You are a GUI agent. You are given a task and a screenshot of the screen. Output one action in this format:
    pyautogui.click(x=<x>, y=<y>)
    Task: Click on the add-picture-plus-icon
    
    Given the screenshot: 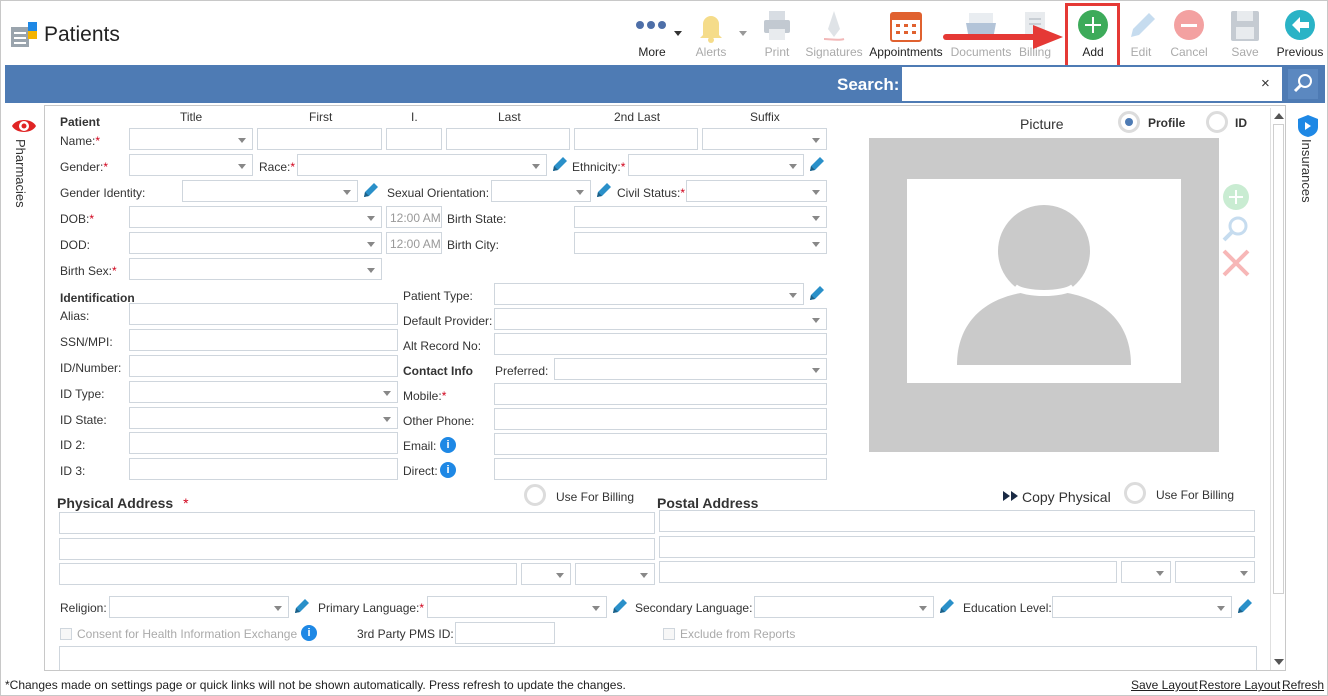 What is the action you would take?
    pyautogui.click(x=1236, y=197)
    